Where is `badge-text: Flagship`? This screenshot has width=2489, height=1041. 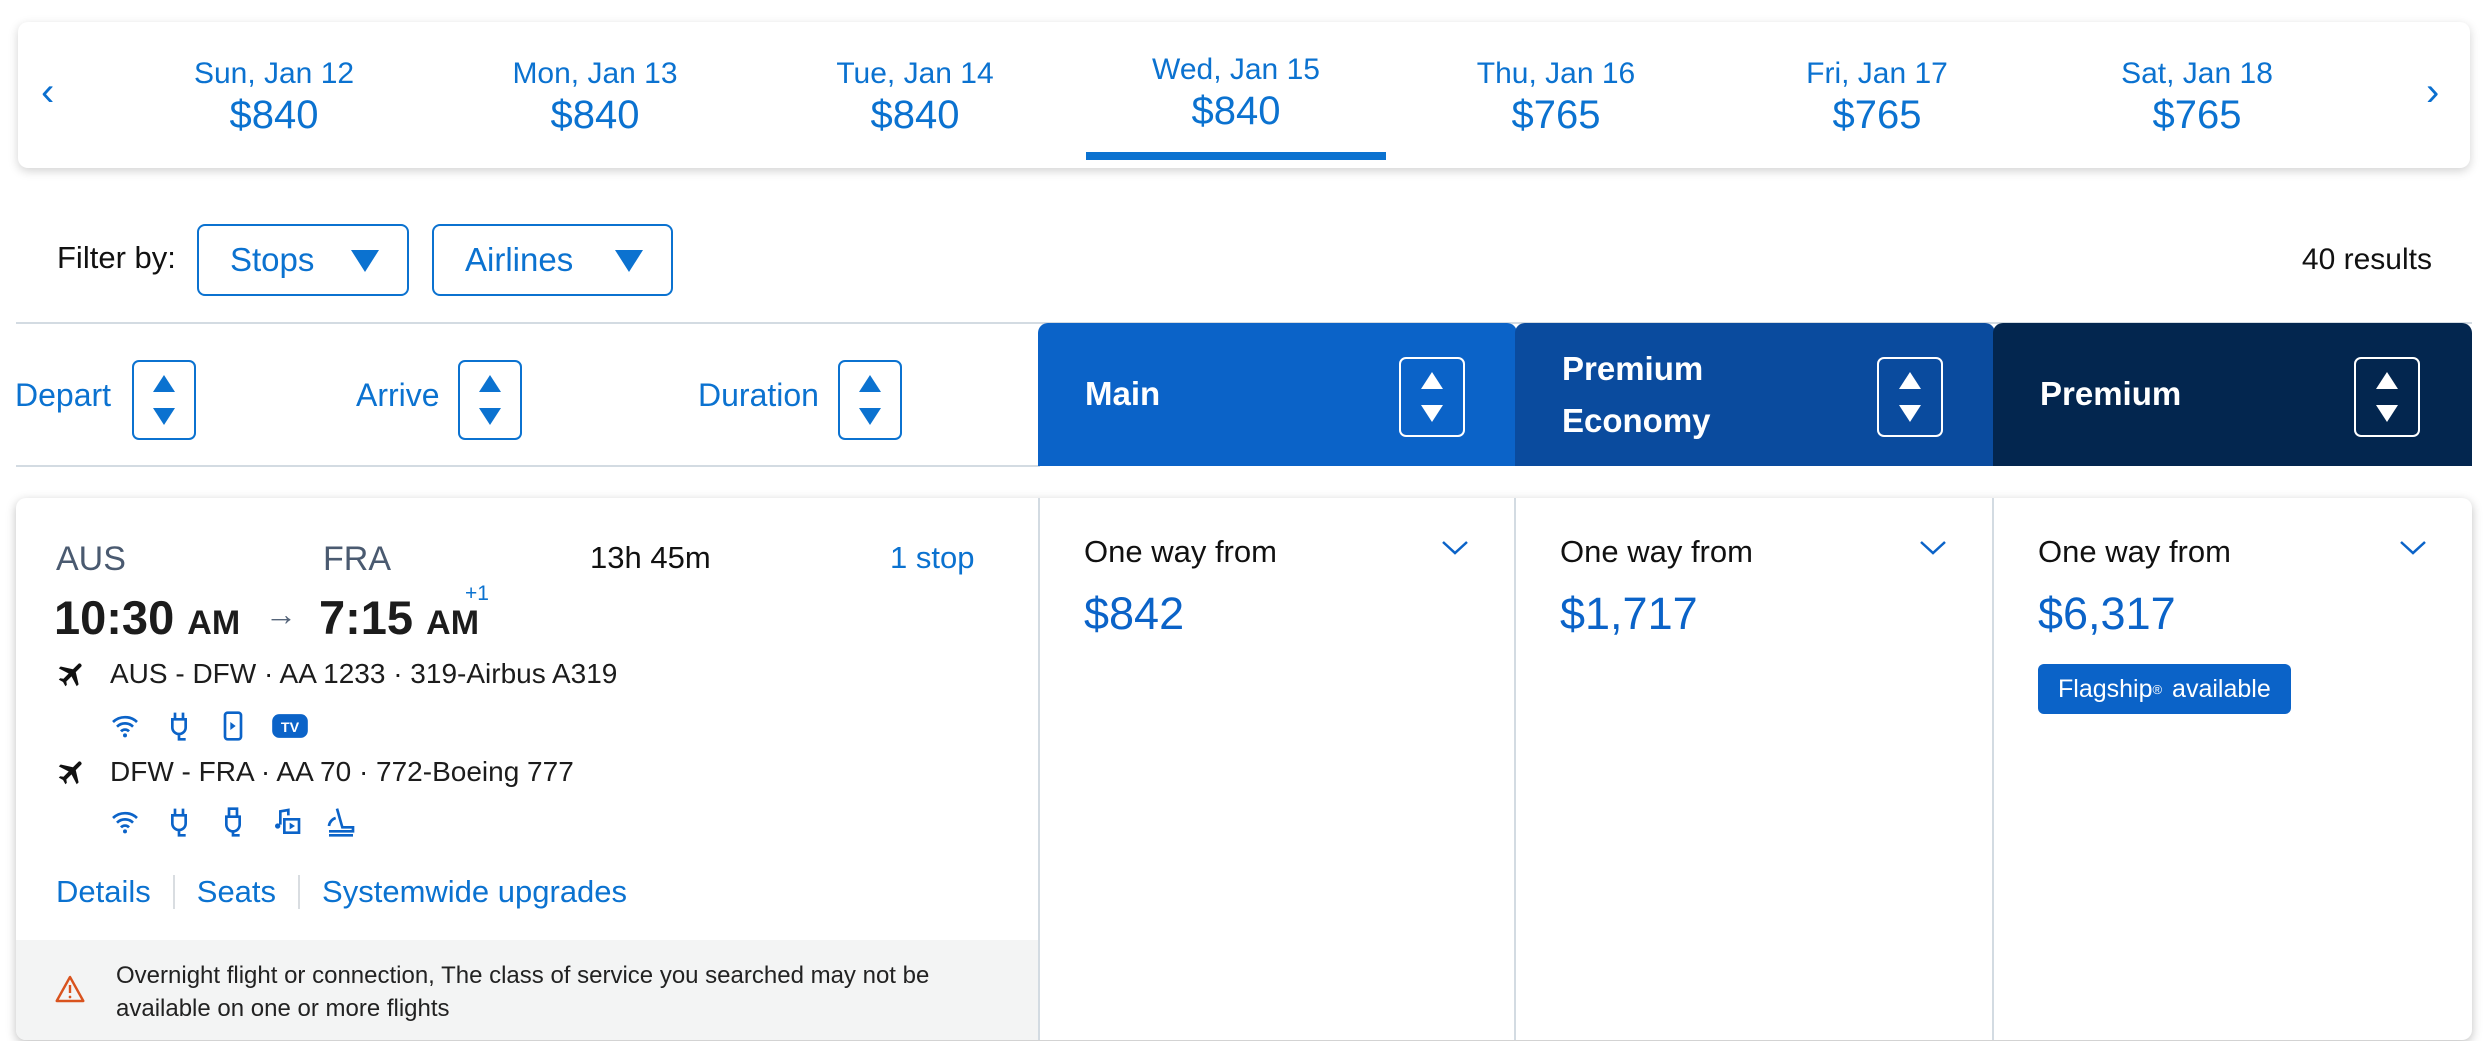 badge-text: Flagship is located at coordinates (2105, 688).